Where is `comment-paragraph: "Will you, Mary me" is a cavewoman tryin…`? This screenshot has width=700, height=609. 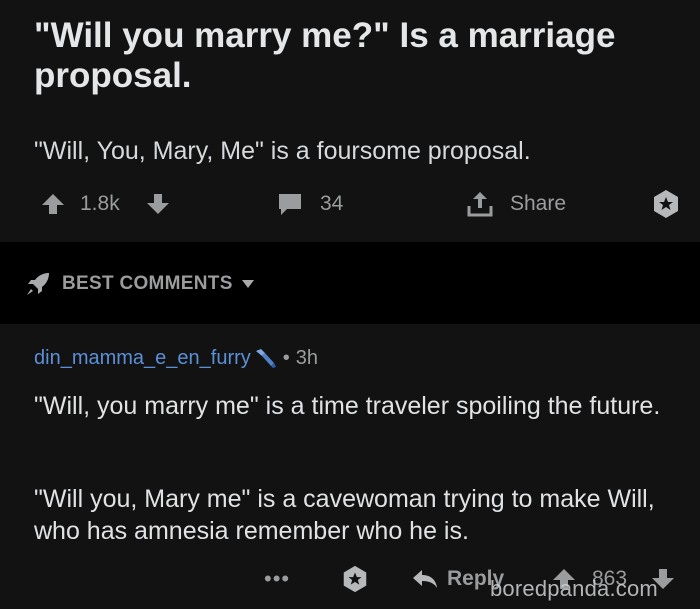
comment-paragraph: "Will you, Mary me" is a cavewoman tryin… is located at coordinates (344, 515).